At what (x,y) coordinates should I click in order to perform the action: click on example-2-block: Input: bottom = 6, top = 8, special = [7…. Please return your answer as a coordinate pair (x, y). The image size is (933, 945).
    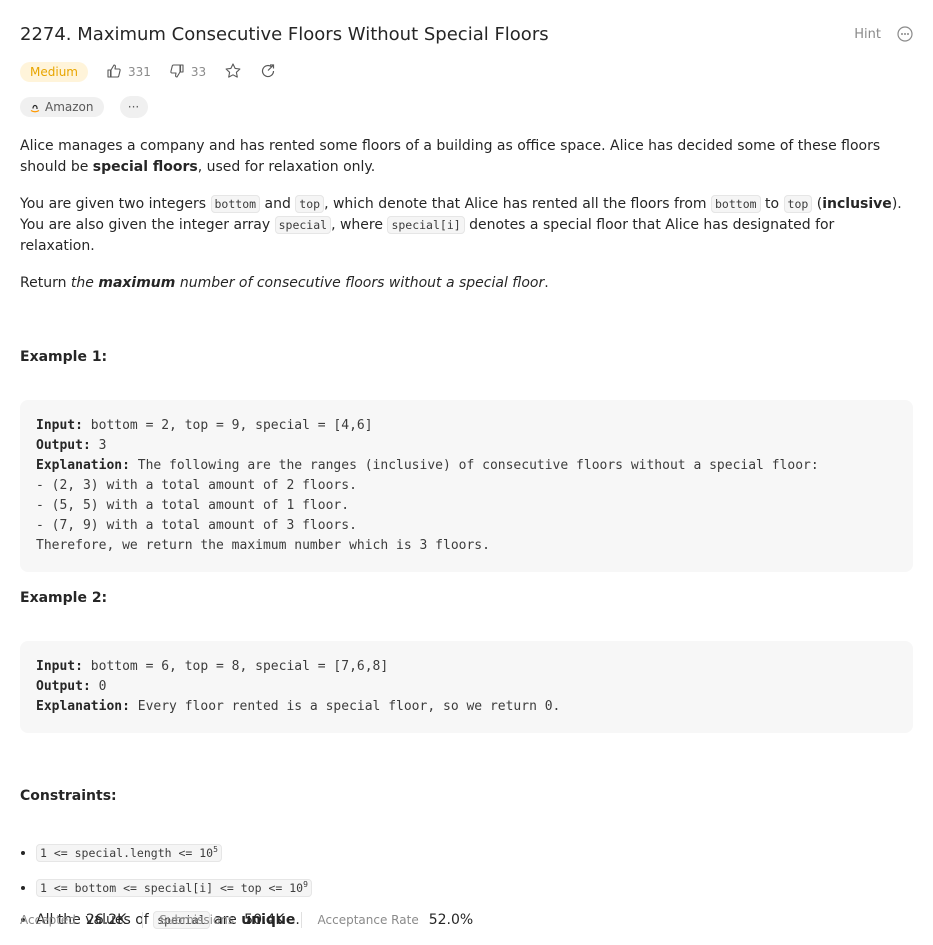
    Looking at the image, I should click on (466, 687).